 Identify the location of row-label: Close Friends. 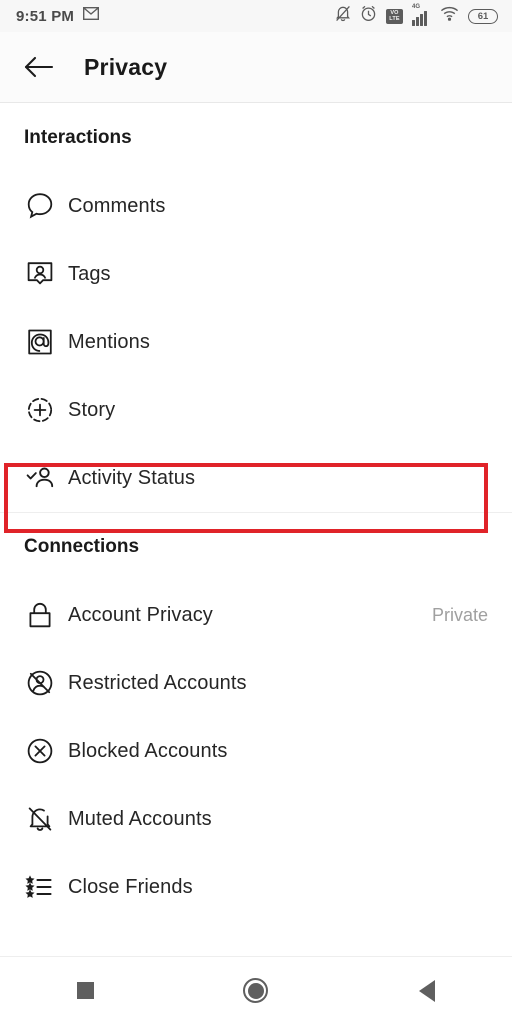
(130, 886).